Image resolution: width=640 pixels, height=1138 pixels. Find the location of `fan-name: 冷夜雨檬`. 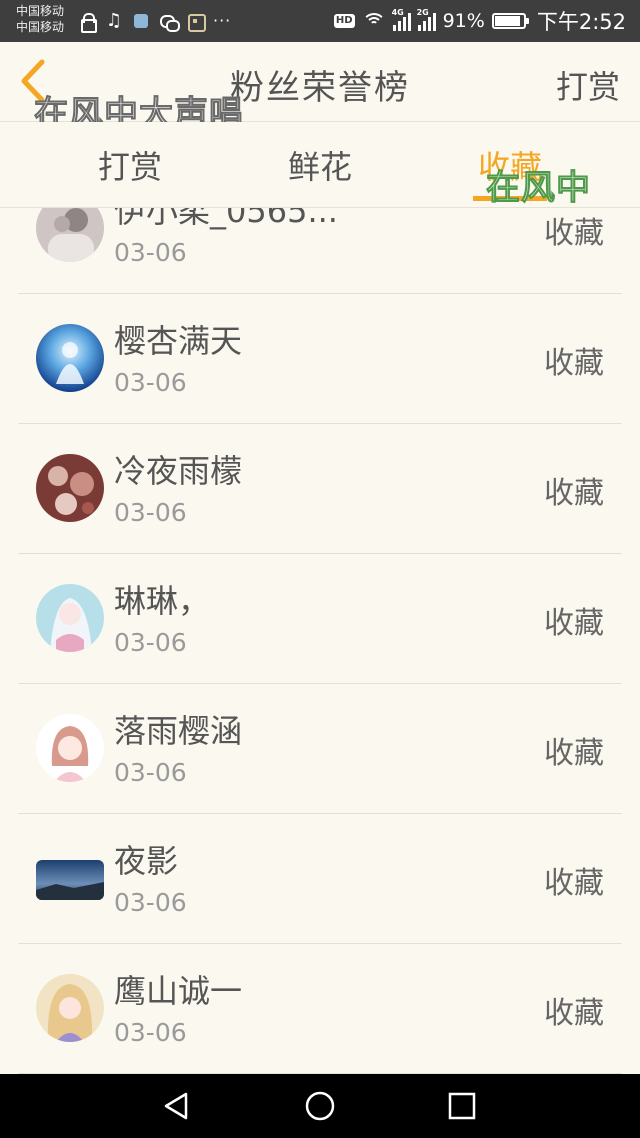

fan-name: 冷夜雨檬 is located at coordinates (178, 471).